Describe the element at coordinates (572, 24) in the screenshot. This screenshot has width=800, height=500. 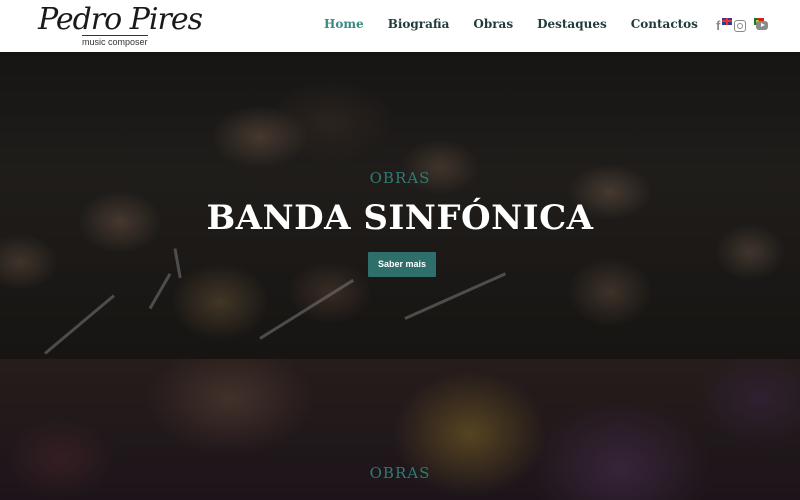
I see `nav-item-destaques: Destaques` at that location.